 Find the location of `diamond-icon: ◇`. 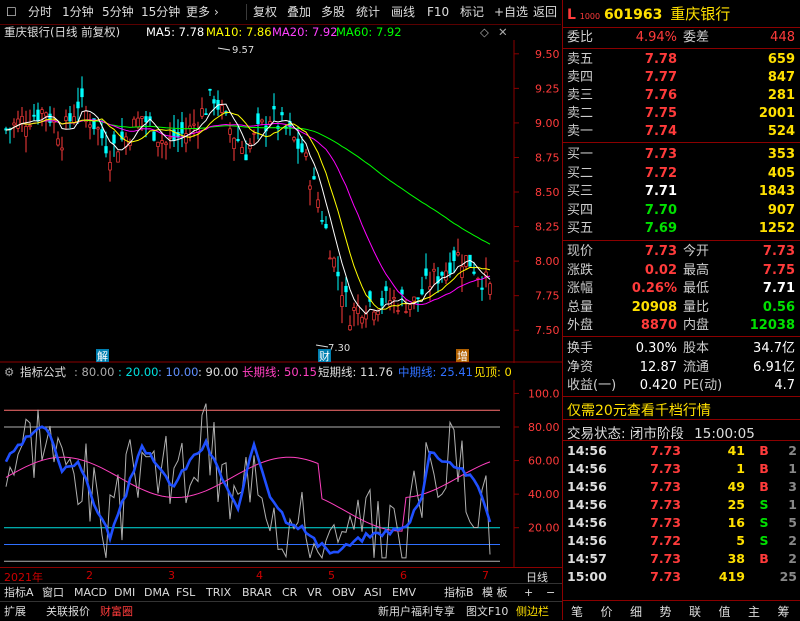

diamond-icon: ◇ is located at coordinates (484, 32).